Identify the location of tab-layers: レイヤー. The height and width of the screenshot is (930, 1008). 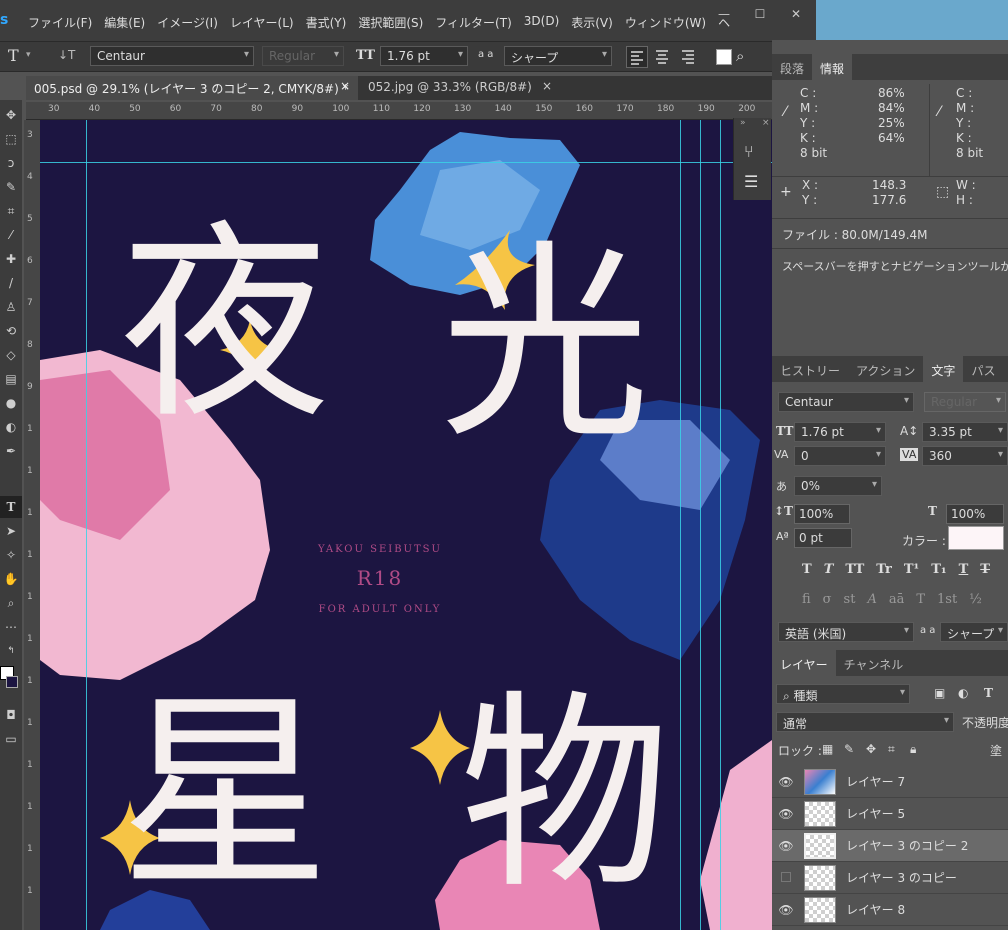
(804, 663).